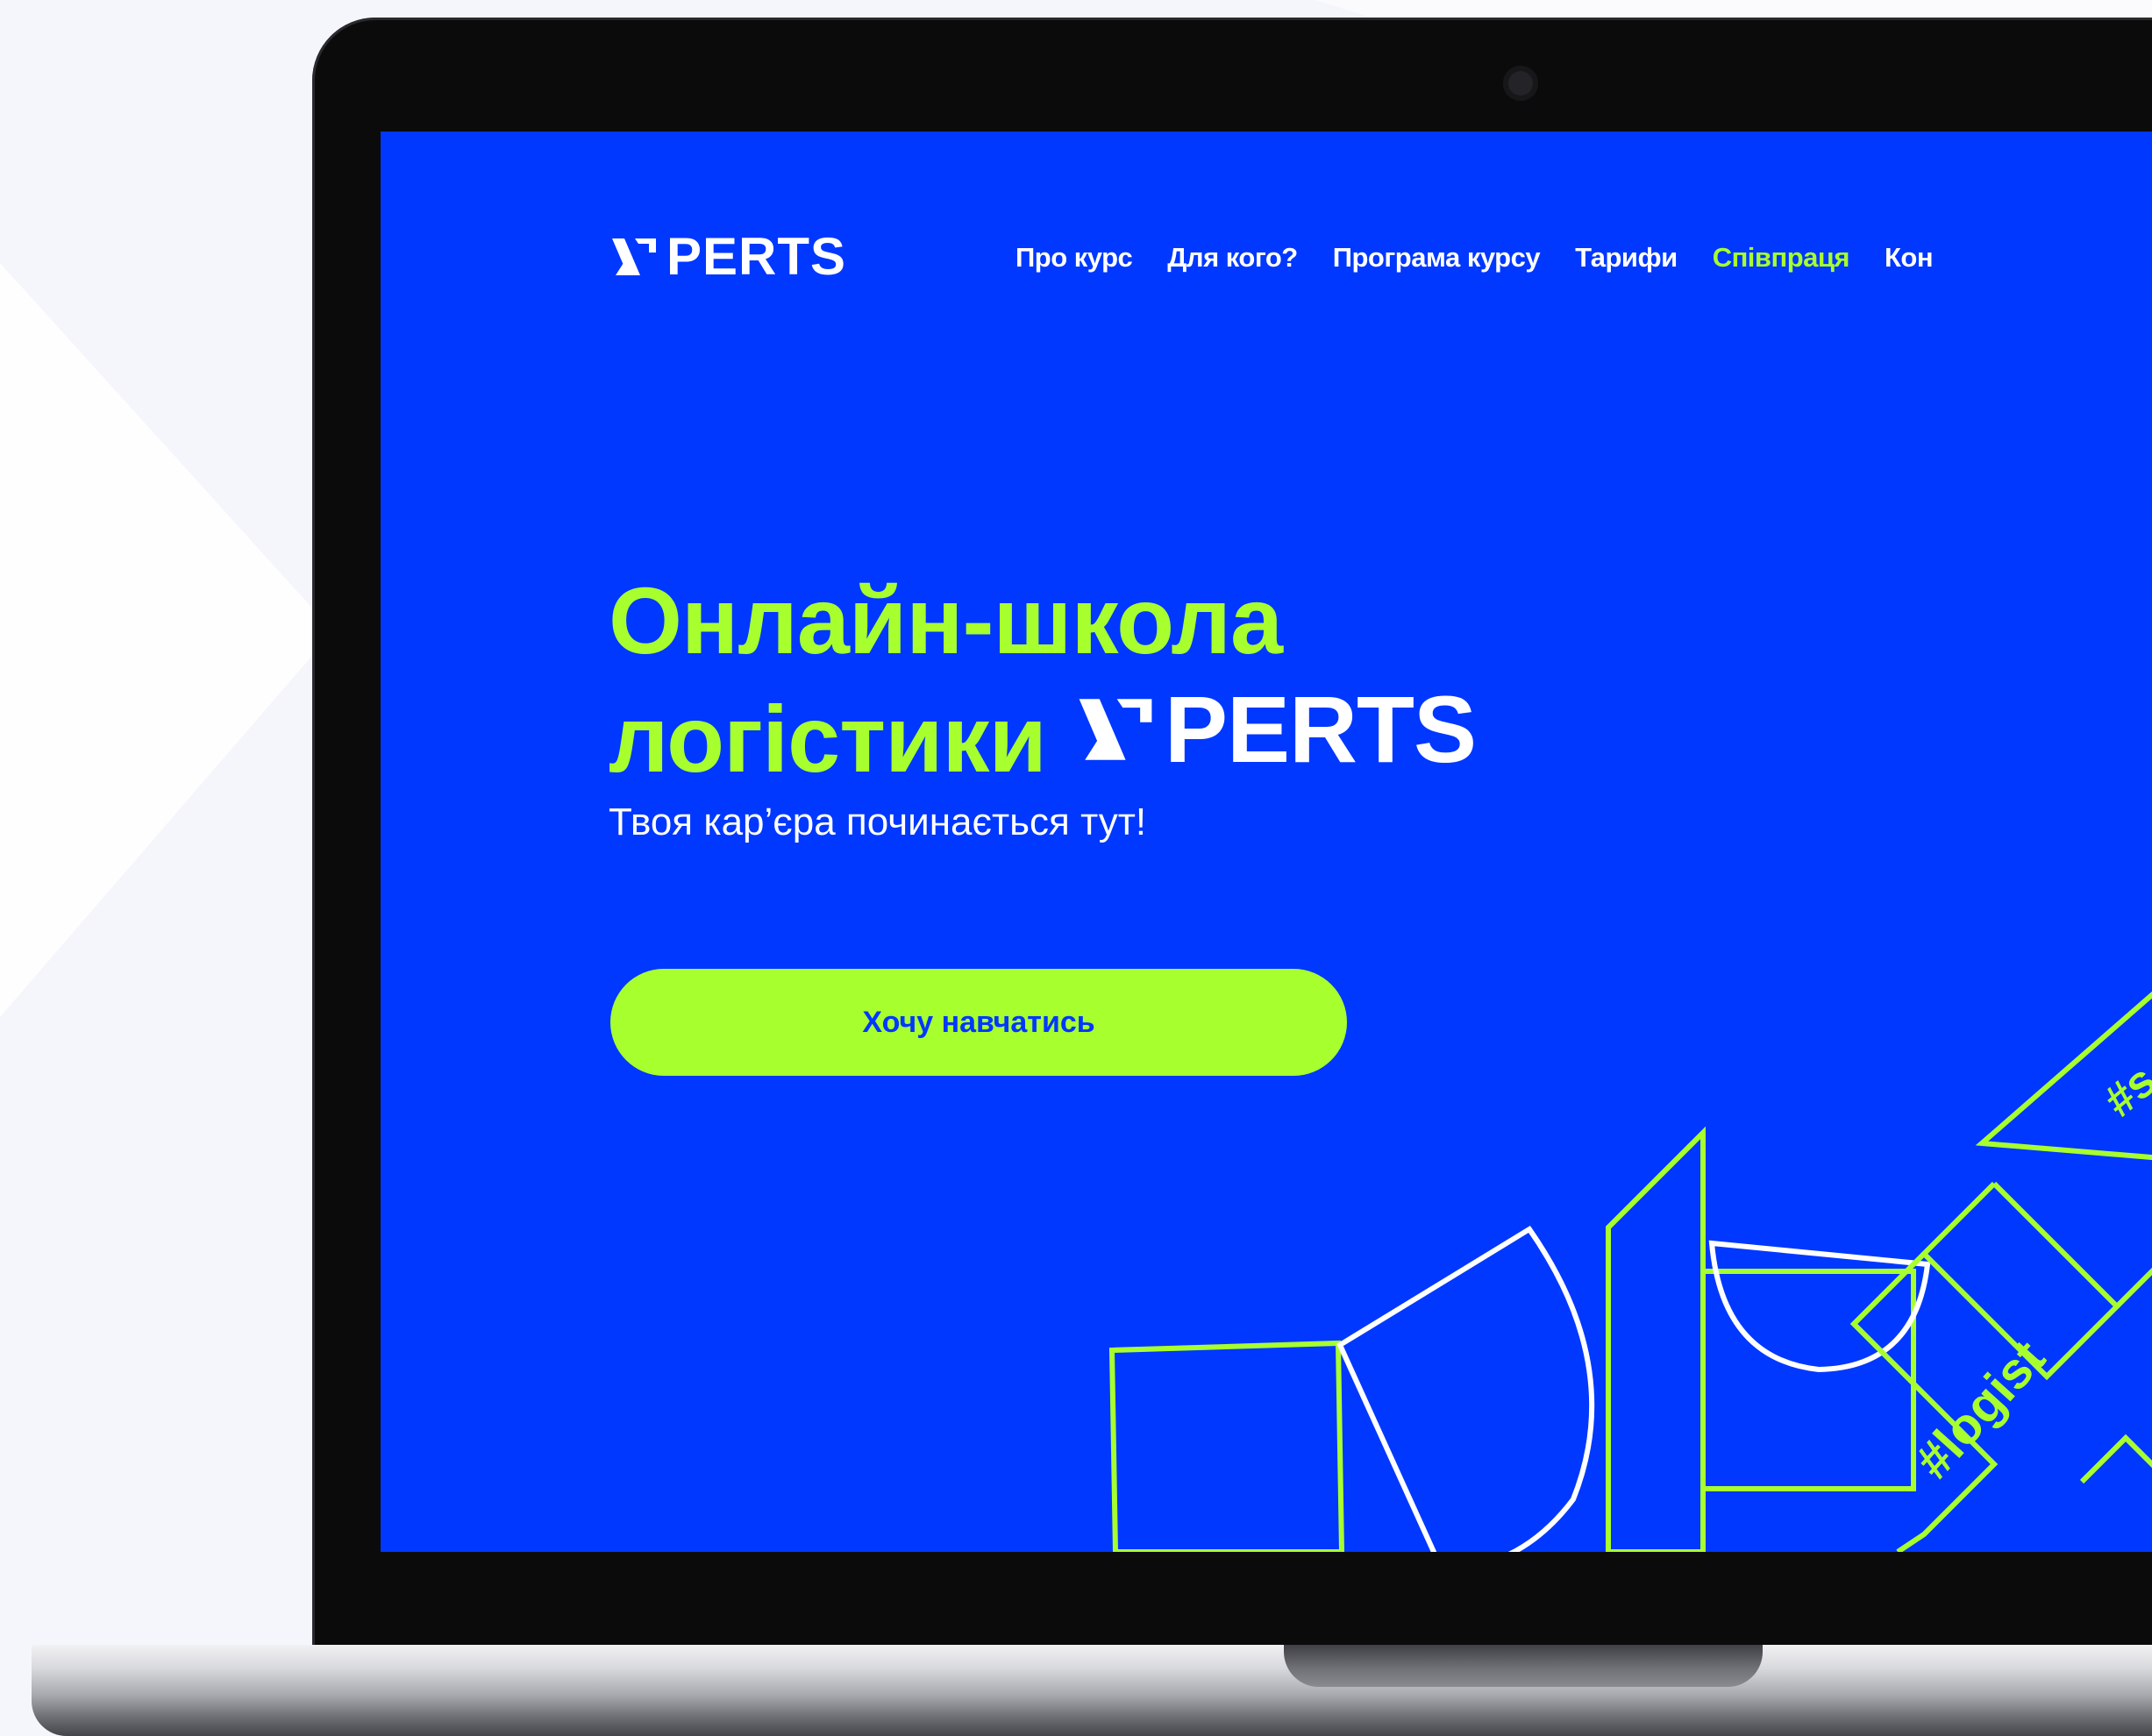 The height and width of the screenshot is (1736, 2152). What do you see at coordinates (946, 620) in the screenshot?
I see `hero-title-line1: Онлайн-школа` at bounding box center [946, 620].